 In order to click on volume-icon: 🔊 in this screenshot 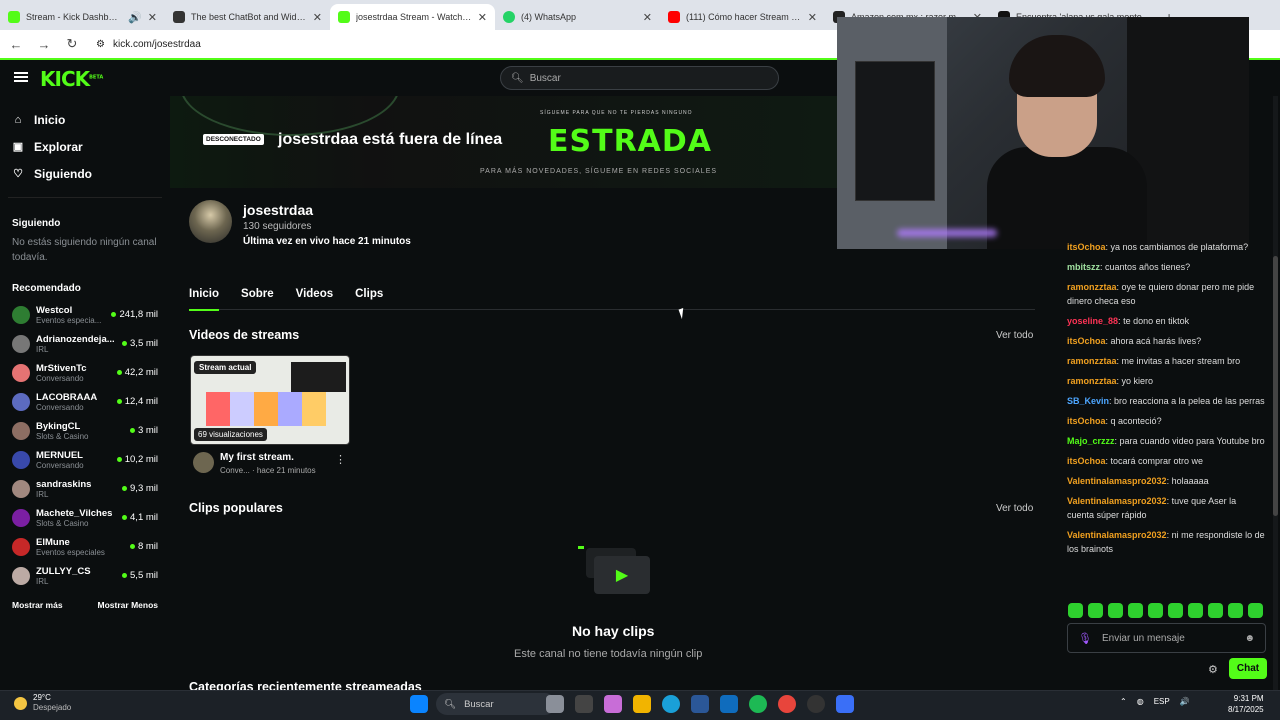, I will do `click(1185, 701)`.